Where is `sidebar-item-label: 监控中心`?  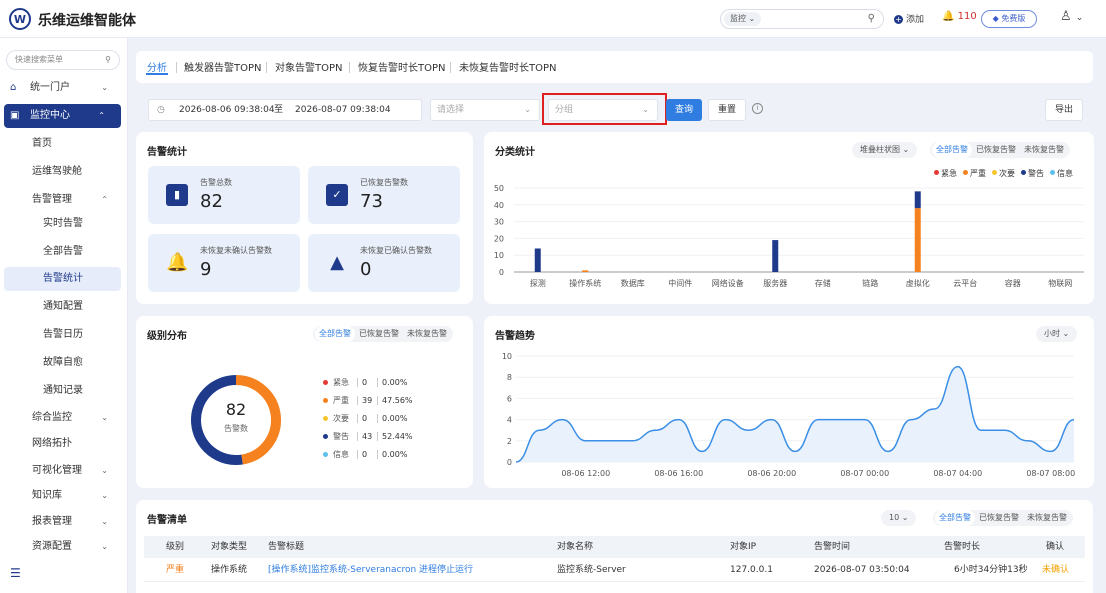
sidebar-item-label: 监控中心 is located at coordinates (50, 115).